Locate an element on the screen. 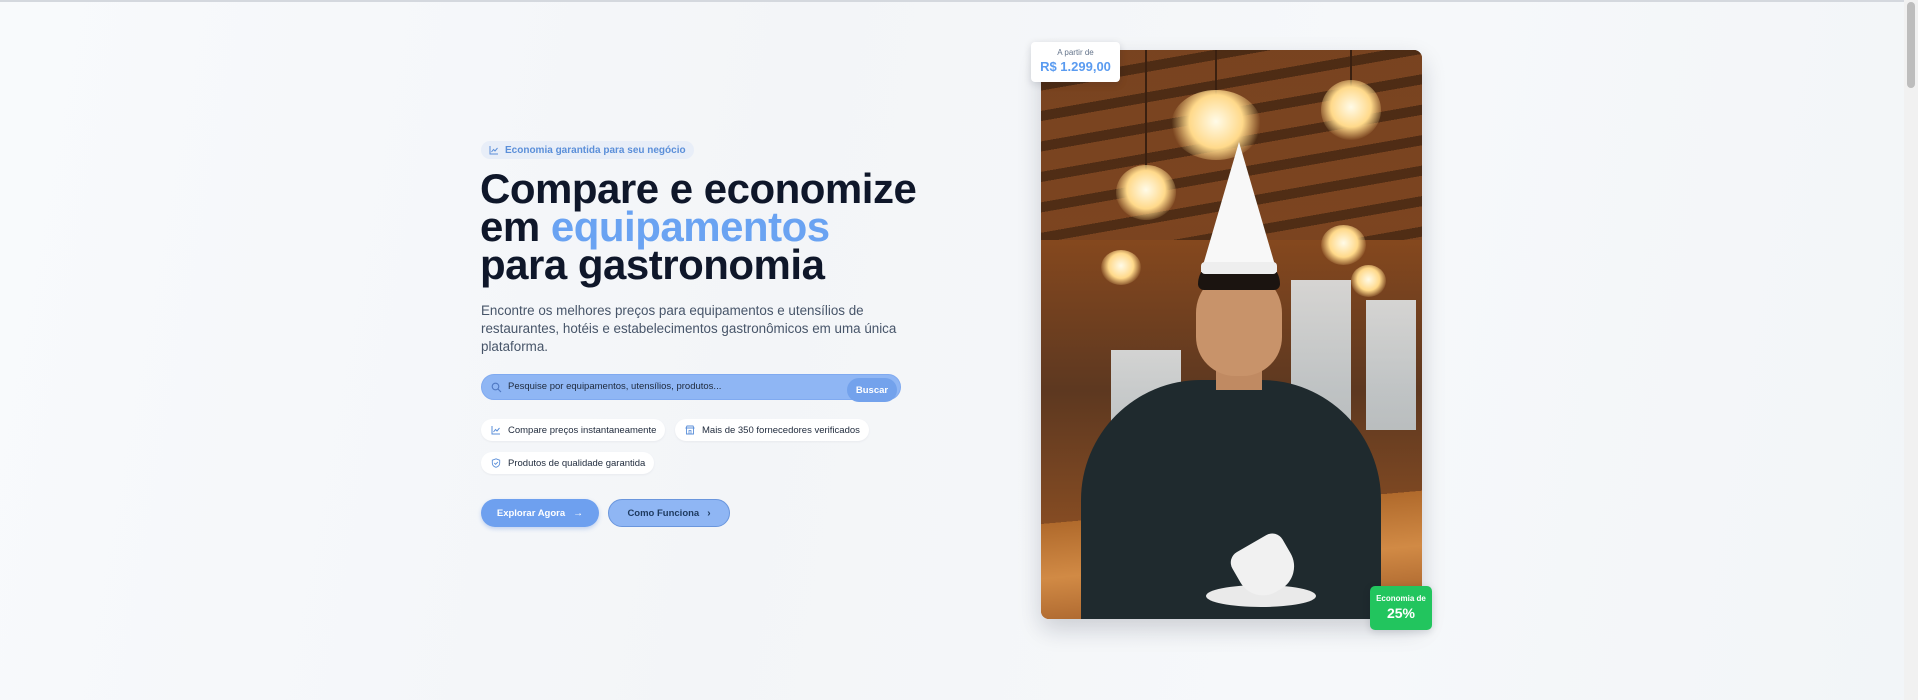 The height and width of the screenshot is (700, 1918). feature-quality: Produtos de qualidade garantida is located at coordinates (568, 463).